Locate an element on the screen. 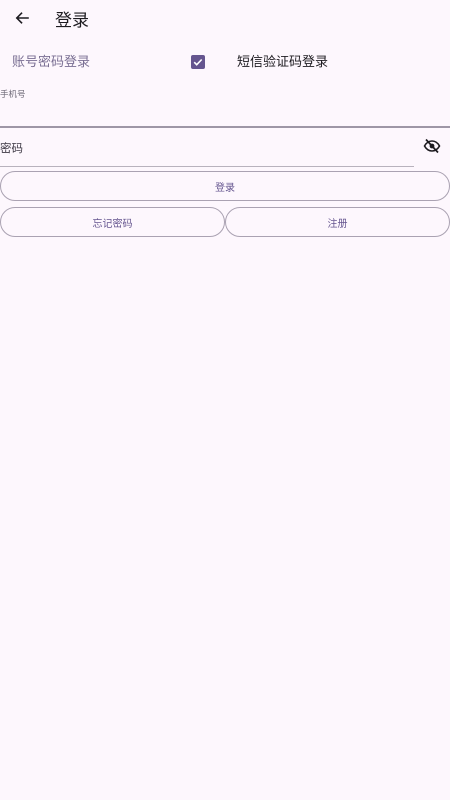  password-underline is located at coordinates (207, 166).